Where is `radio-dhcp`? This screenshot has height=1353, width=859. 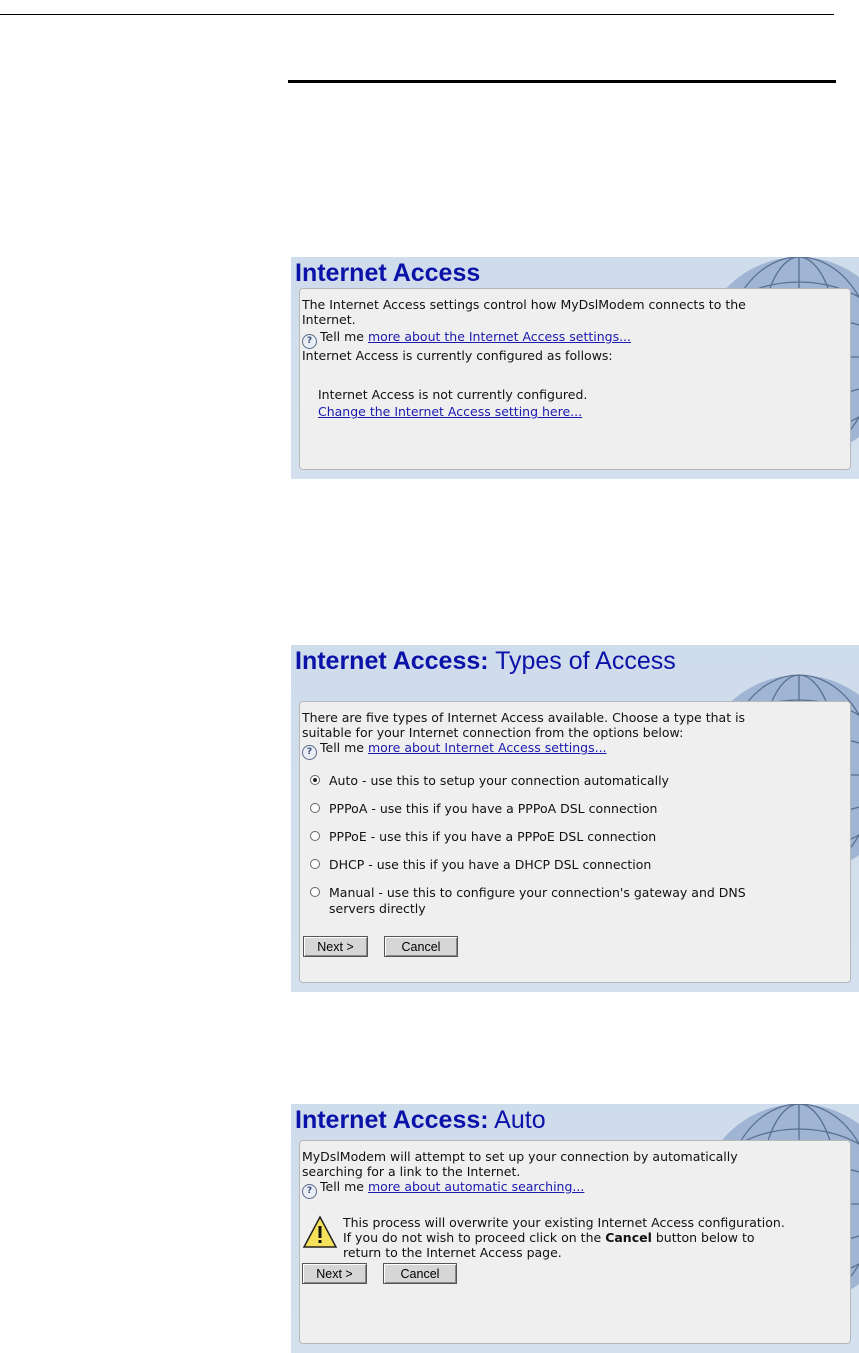
radio-dhcp is located at coordinates (315, 864).